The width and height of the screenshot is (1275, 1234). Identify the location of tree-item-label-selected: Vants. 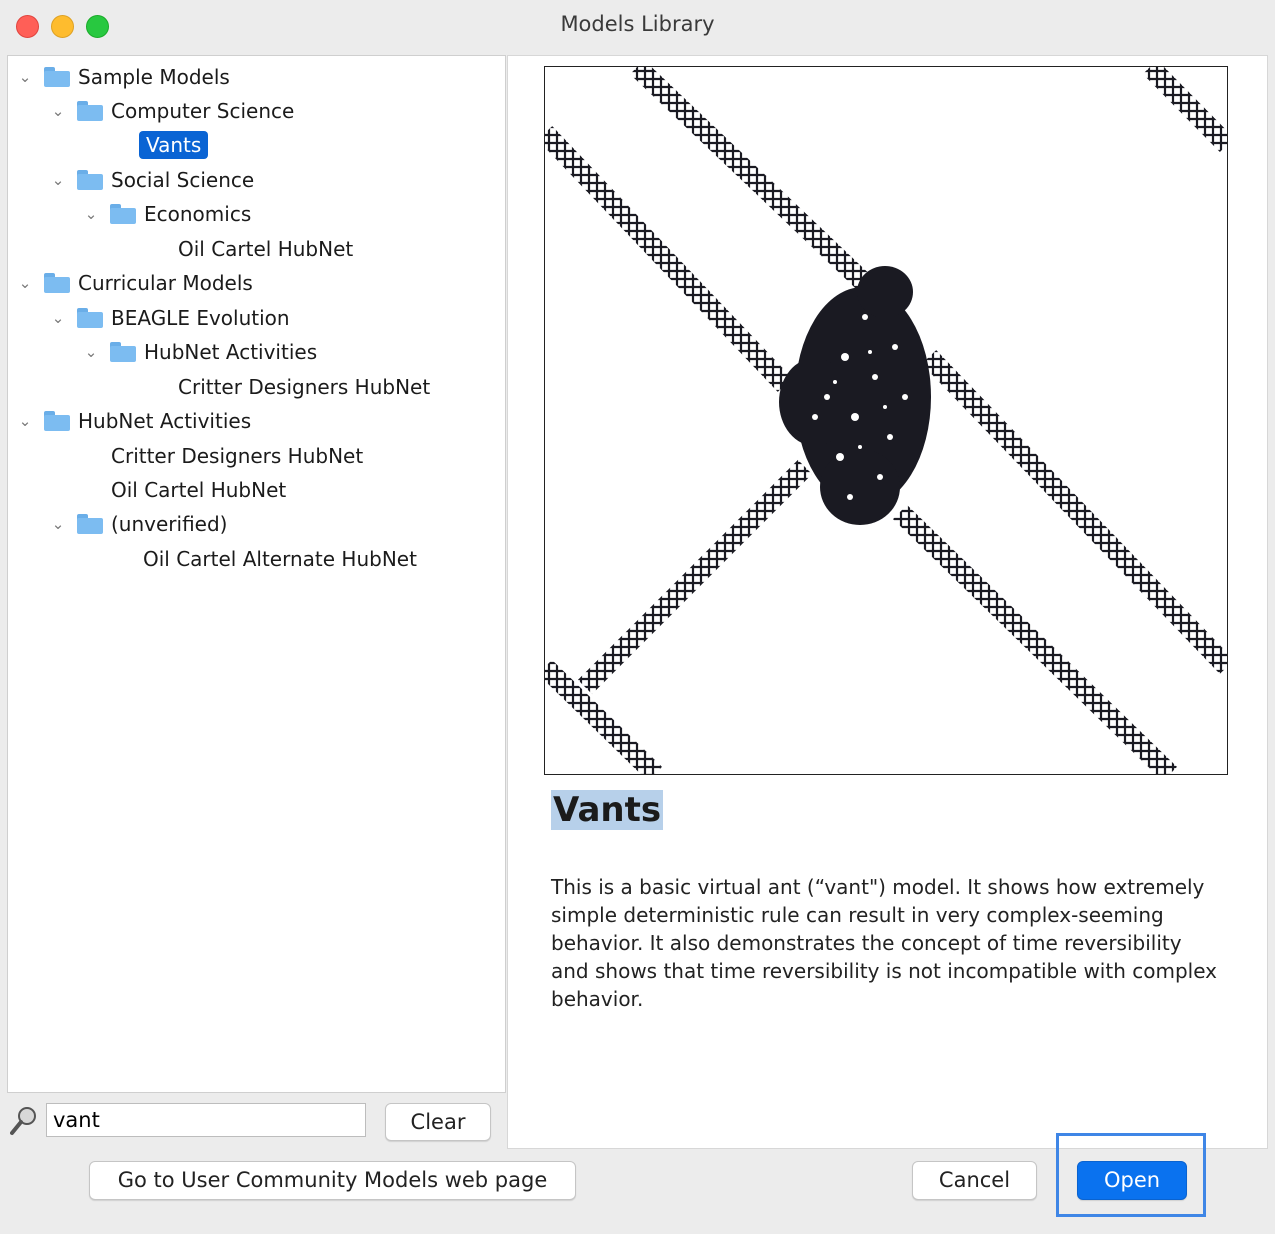
(174, 145).